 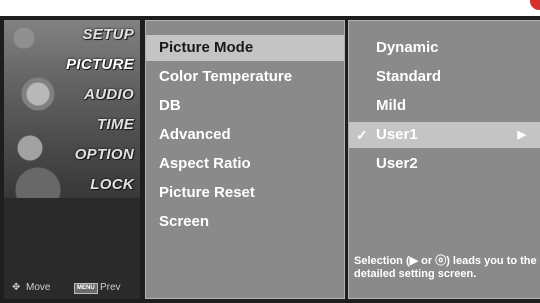 What do you see at coordinates (444, 135) in the screenshot?
I see `option-user1: ✓ User1 ▶` at bounding box center [444, 135].